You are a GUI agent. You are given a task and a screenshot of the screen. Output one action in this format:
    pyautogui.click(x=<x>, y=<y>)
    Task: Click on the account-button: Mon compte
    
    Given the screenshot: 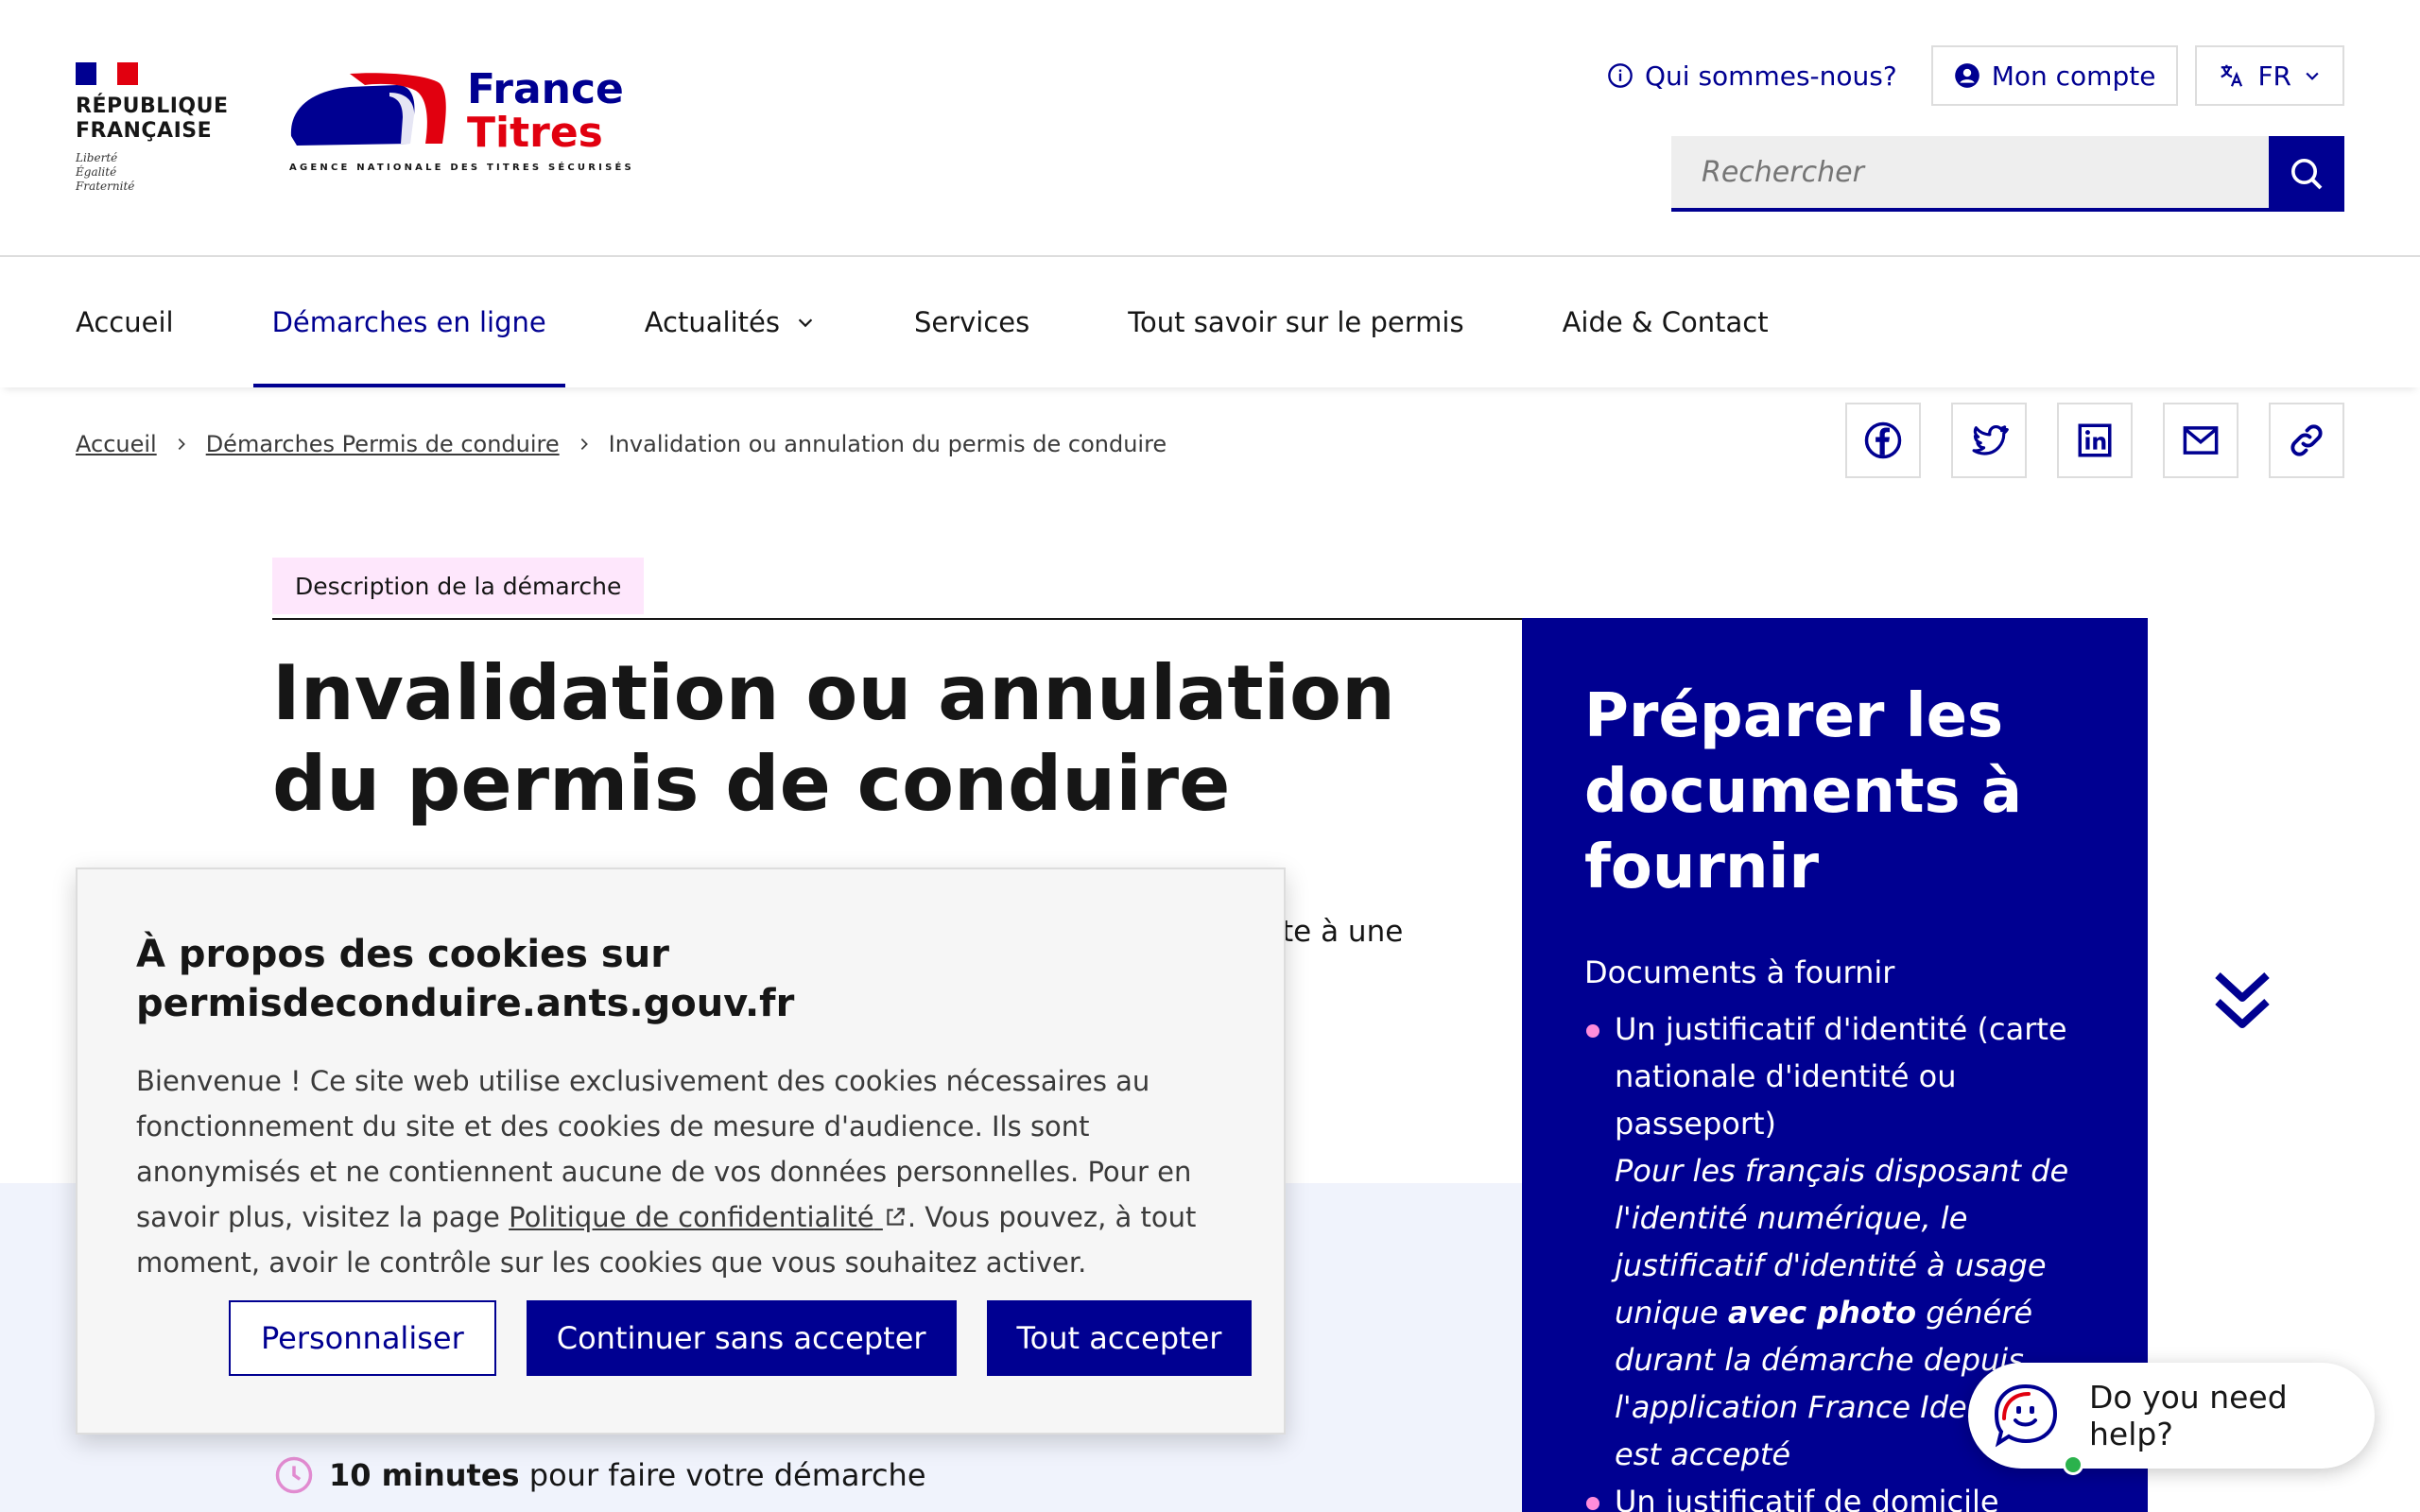 What is the action you would take?
    pyautogui.click(x=2054, y=75)
    